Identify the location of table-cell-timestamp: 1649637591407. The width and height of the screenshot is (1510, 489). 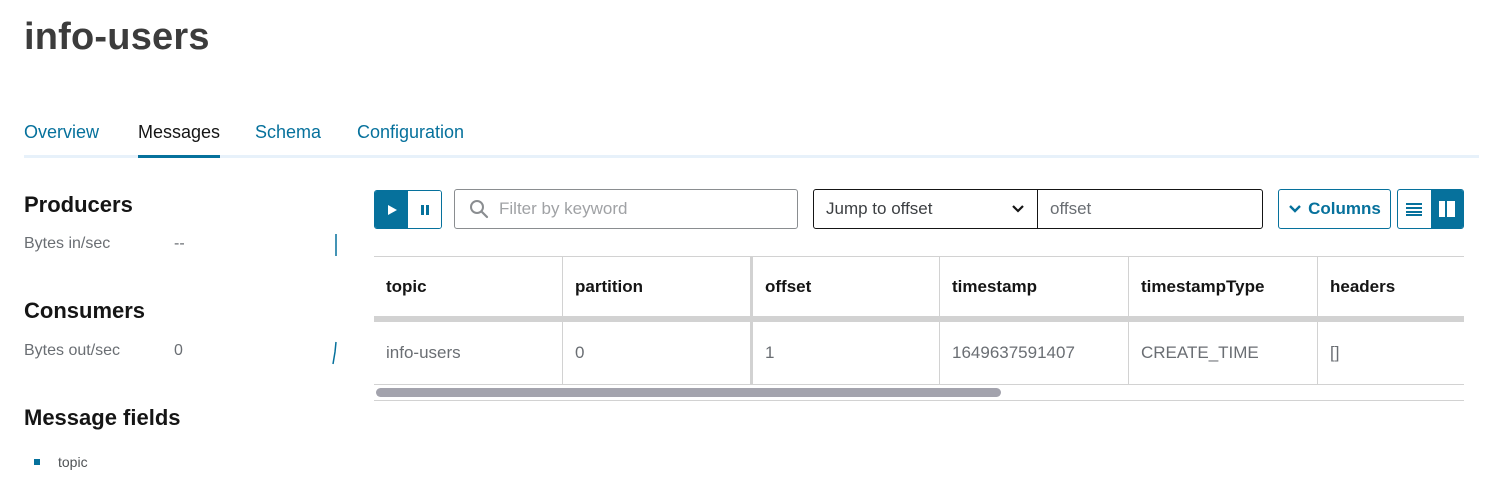
(1034, 353).